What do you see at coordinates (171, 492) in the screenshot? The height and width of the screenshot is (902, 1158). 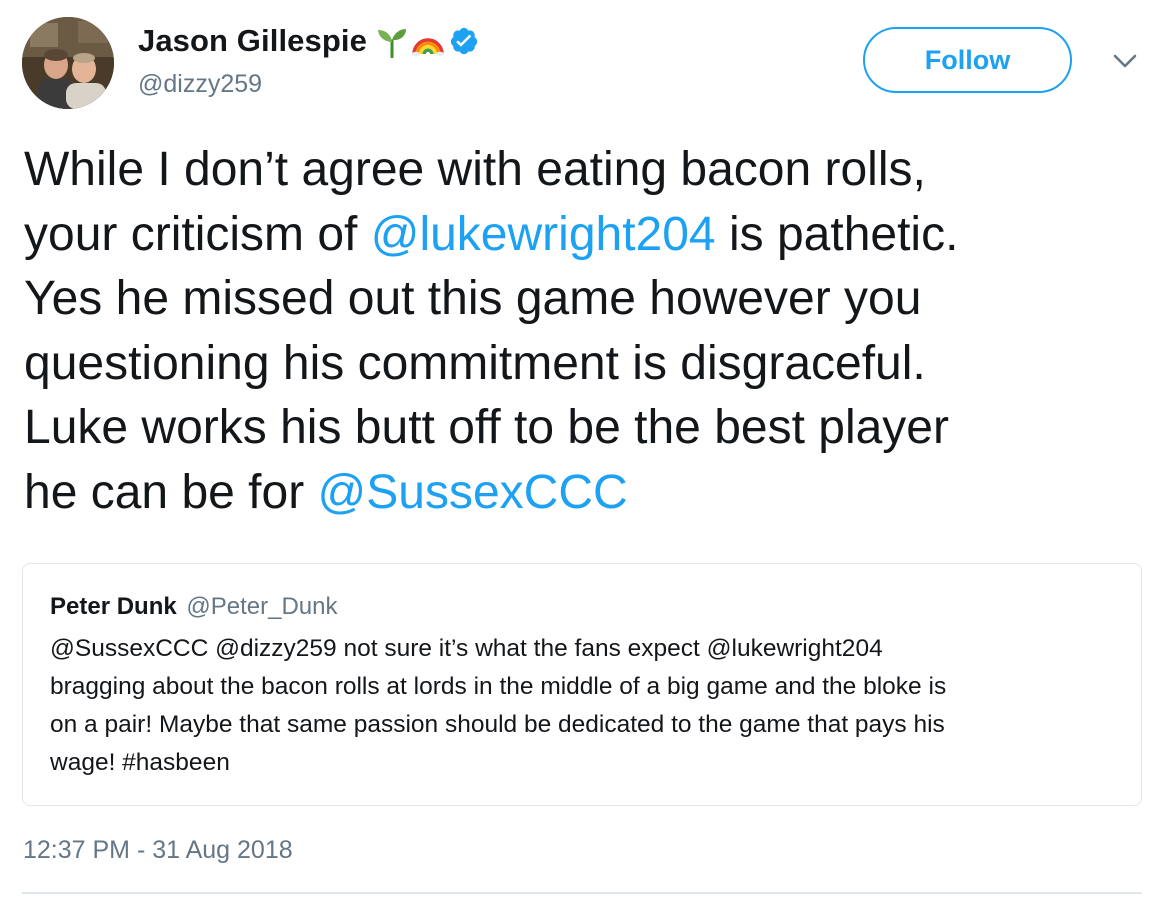 I see `tweet-line: he can be for` at bounding box center [171, 492].